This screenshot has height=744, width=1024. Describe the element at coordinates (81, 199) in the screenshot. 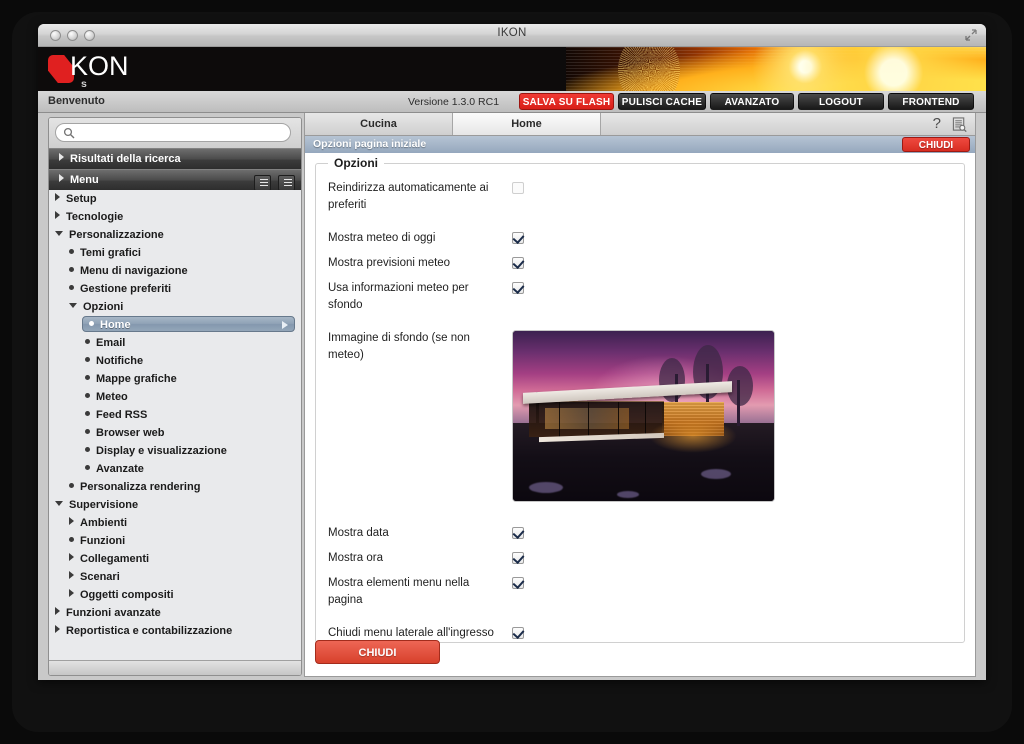

I see `sidebar-item-label: Setup` at that location.